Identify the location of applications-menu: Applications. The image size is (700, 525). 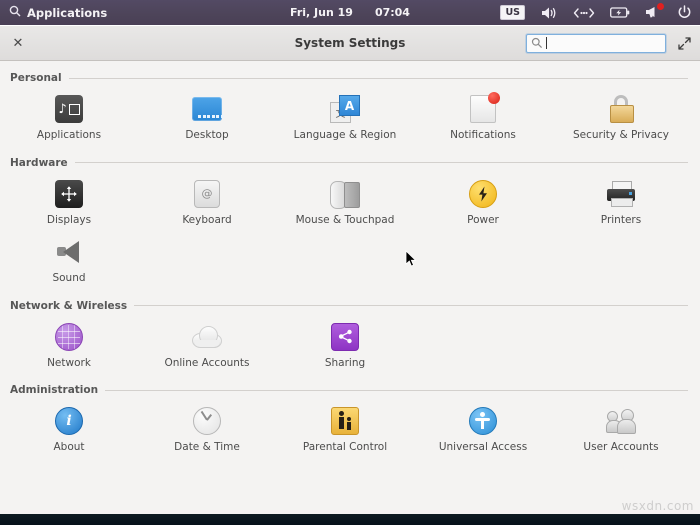
(53, 12).